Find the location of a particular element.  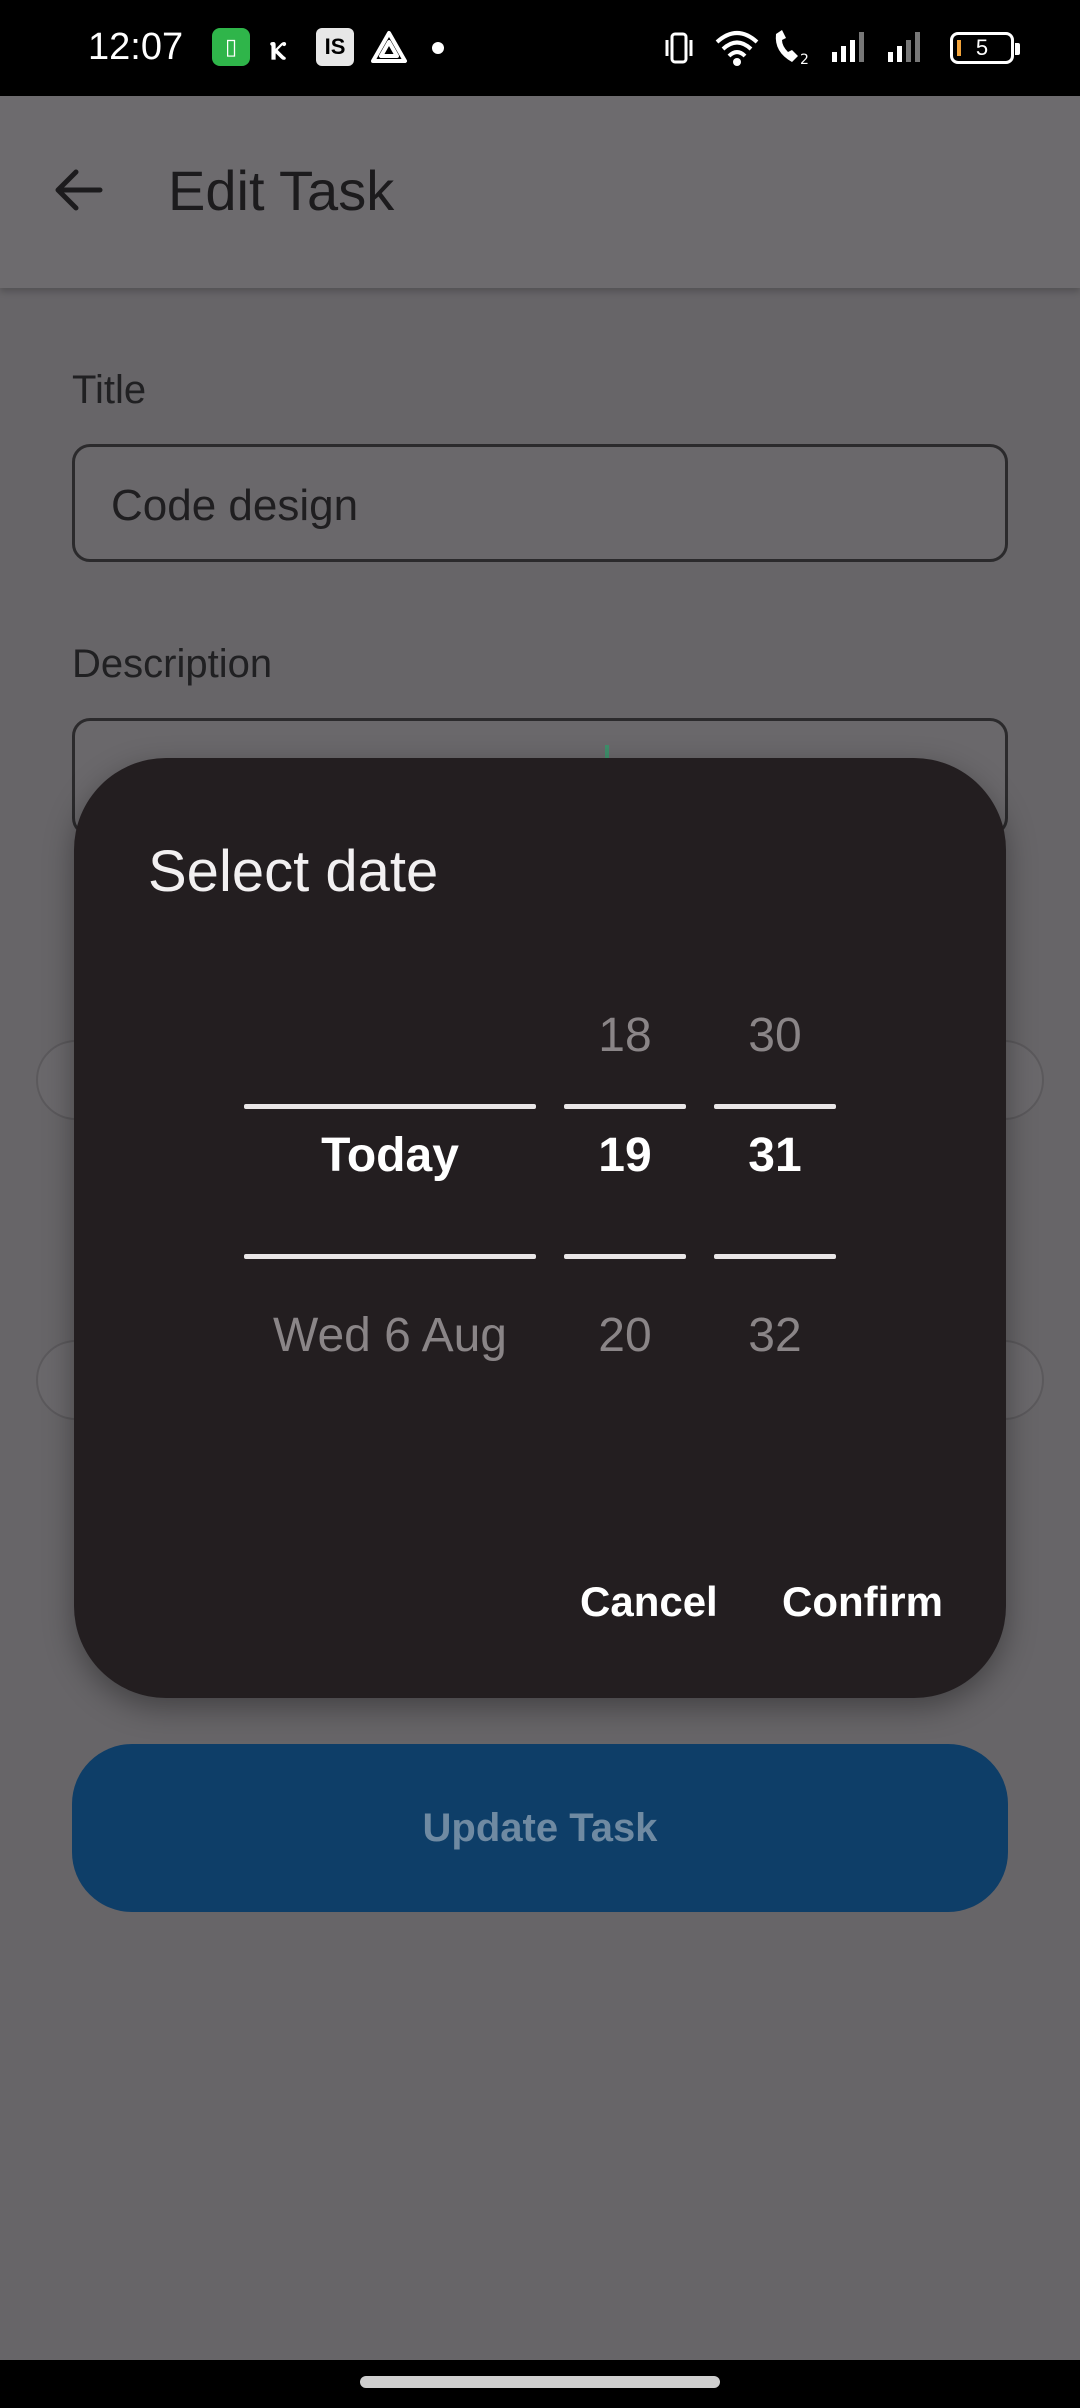

minute-selected: 31 is located at coordinates (775, 1155).